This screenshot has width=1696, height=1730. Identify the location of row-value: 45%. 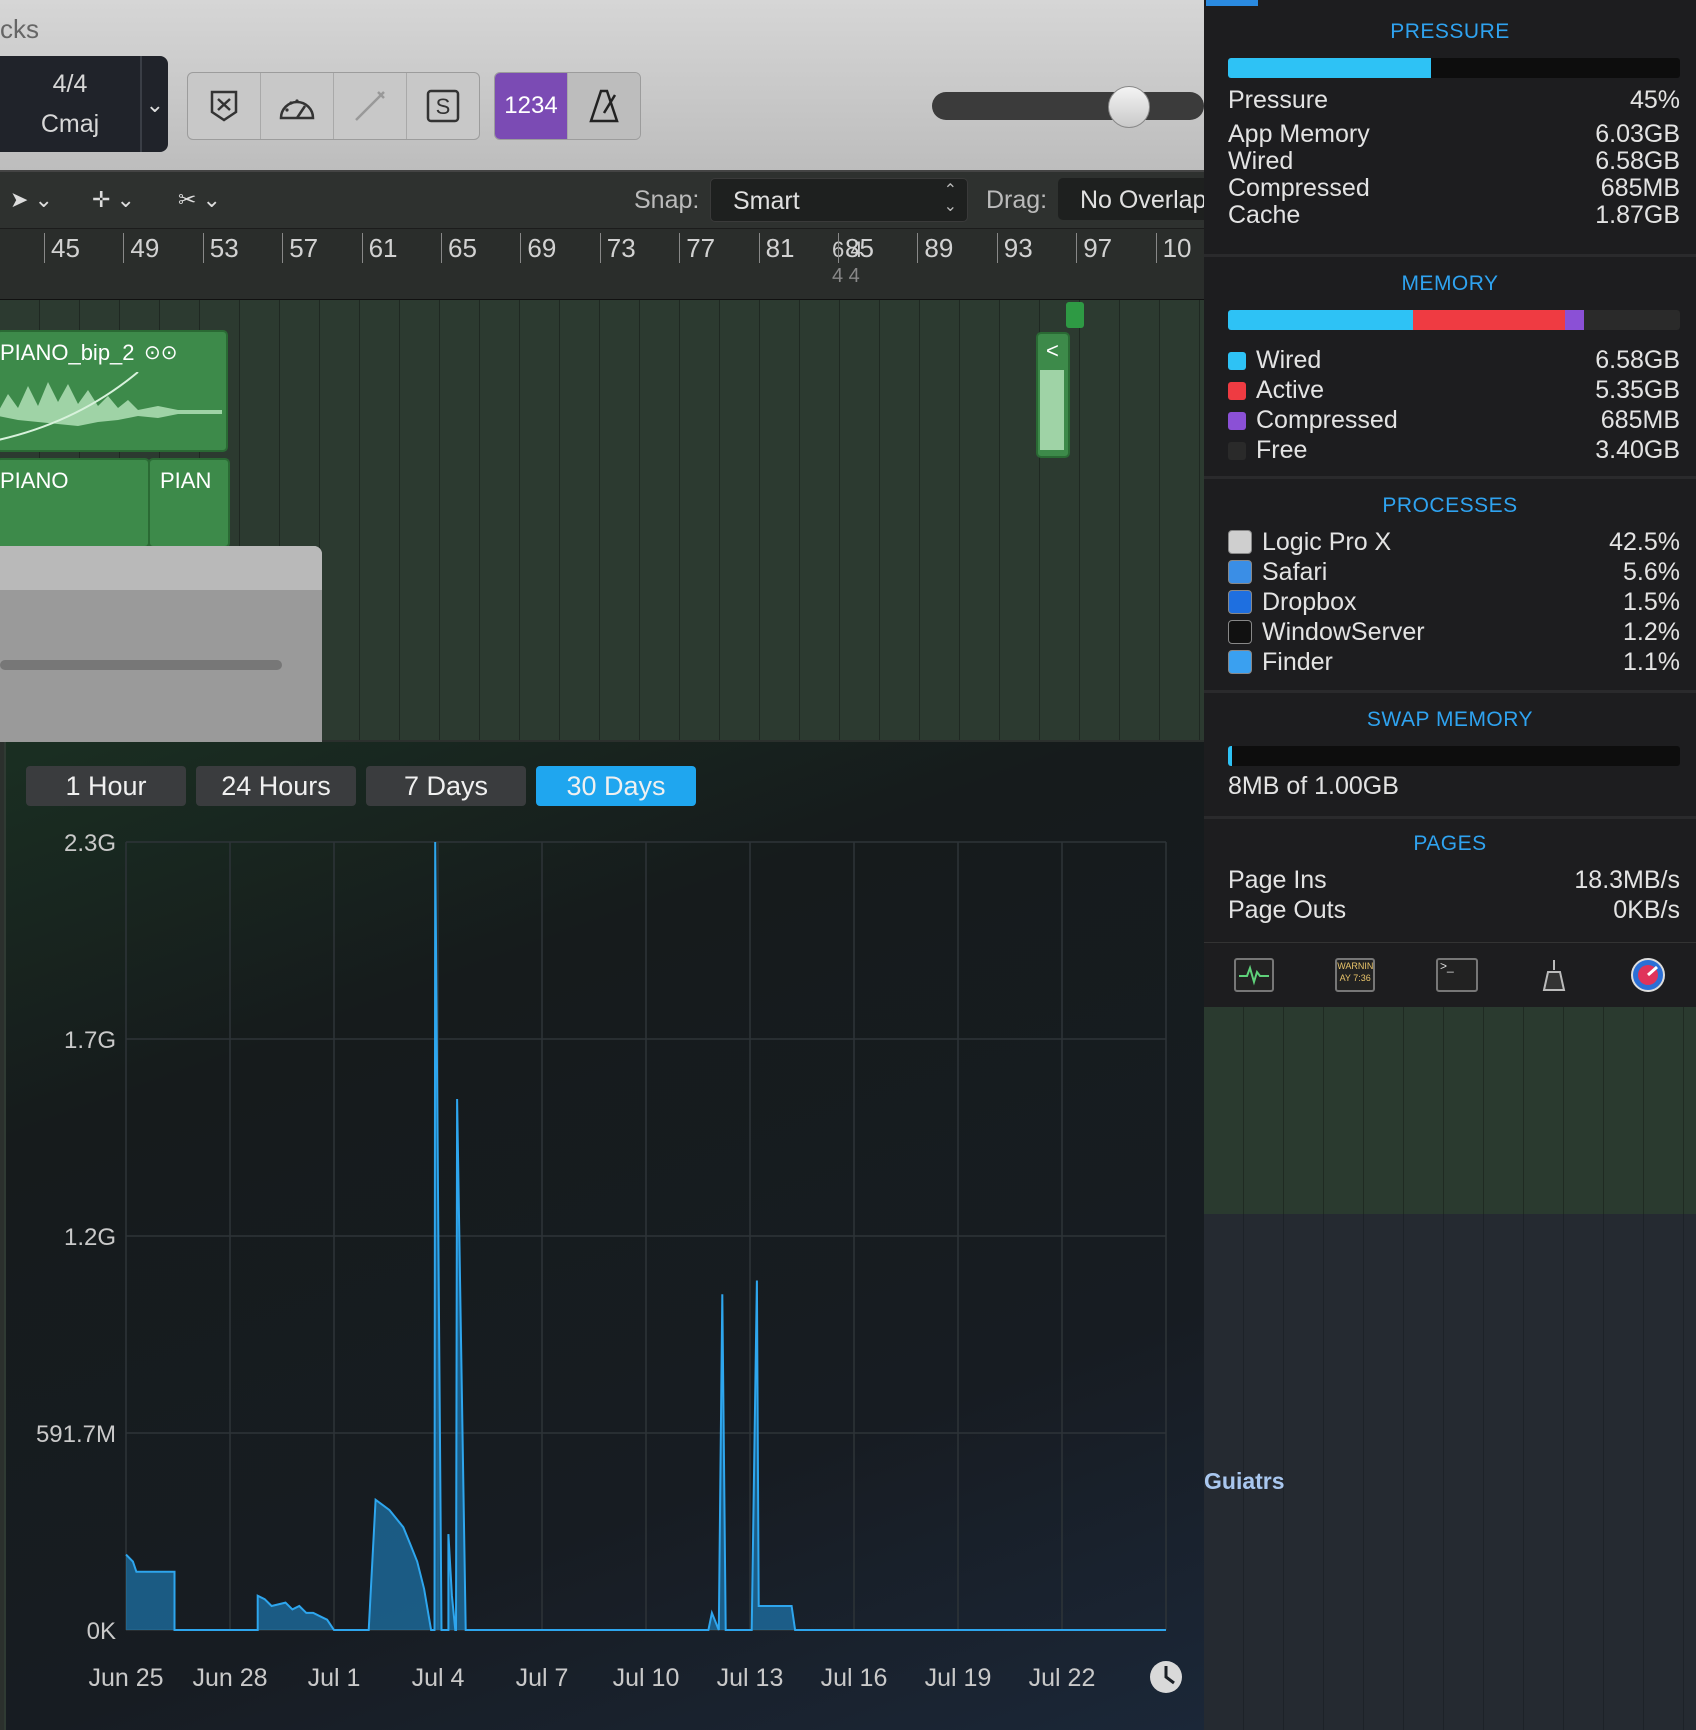
(1654, 100).